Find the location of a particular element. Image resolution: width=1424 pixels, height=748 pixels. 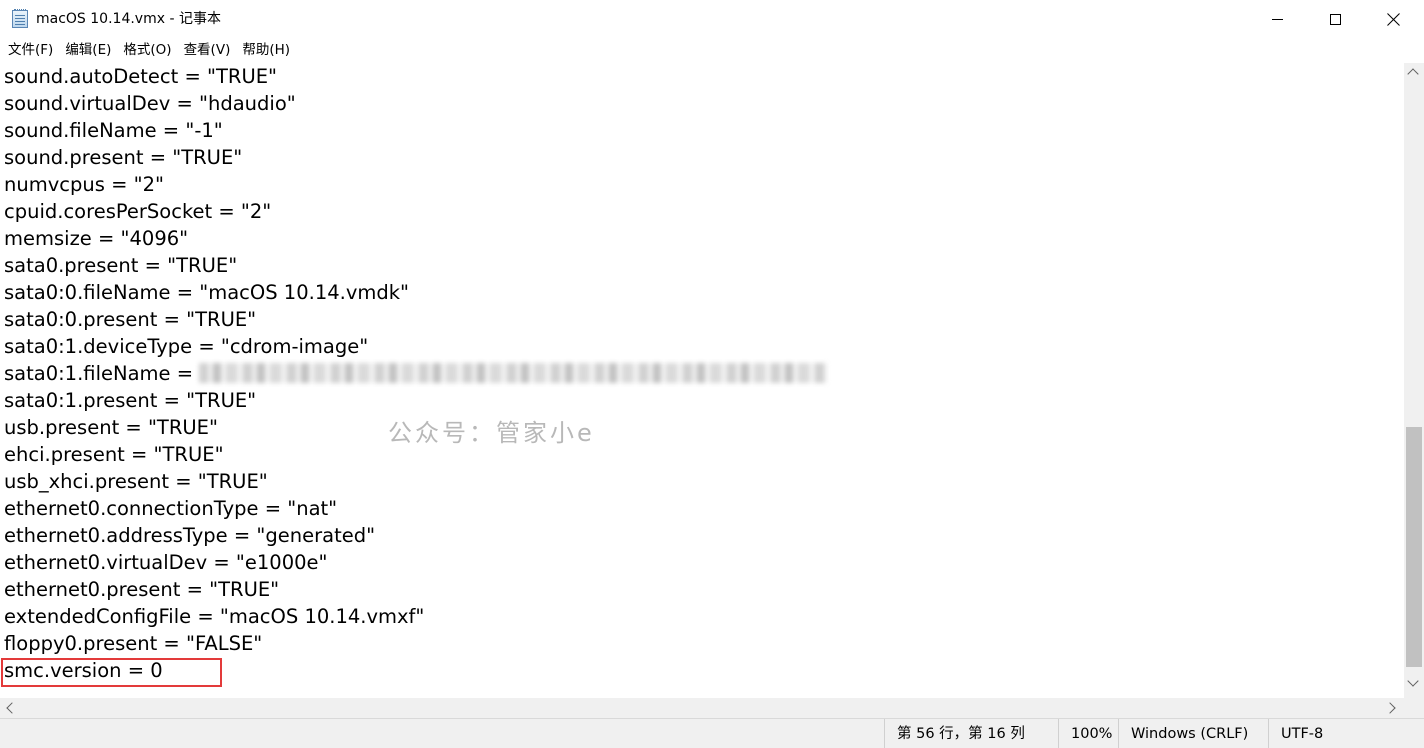

text-line: ethernet0.connectionType = "nat" is located at coordinates (170, 508).